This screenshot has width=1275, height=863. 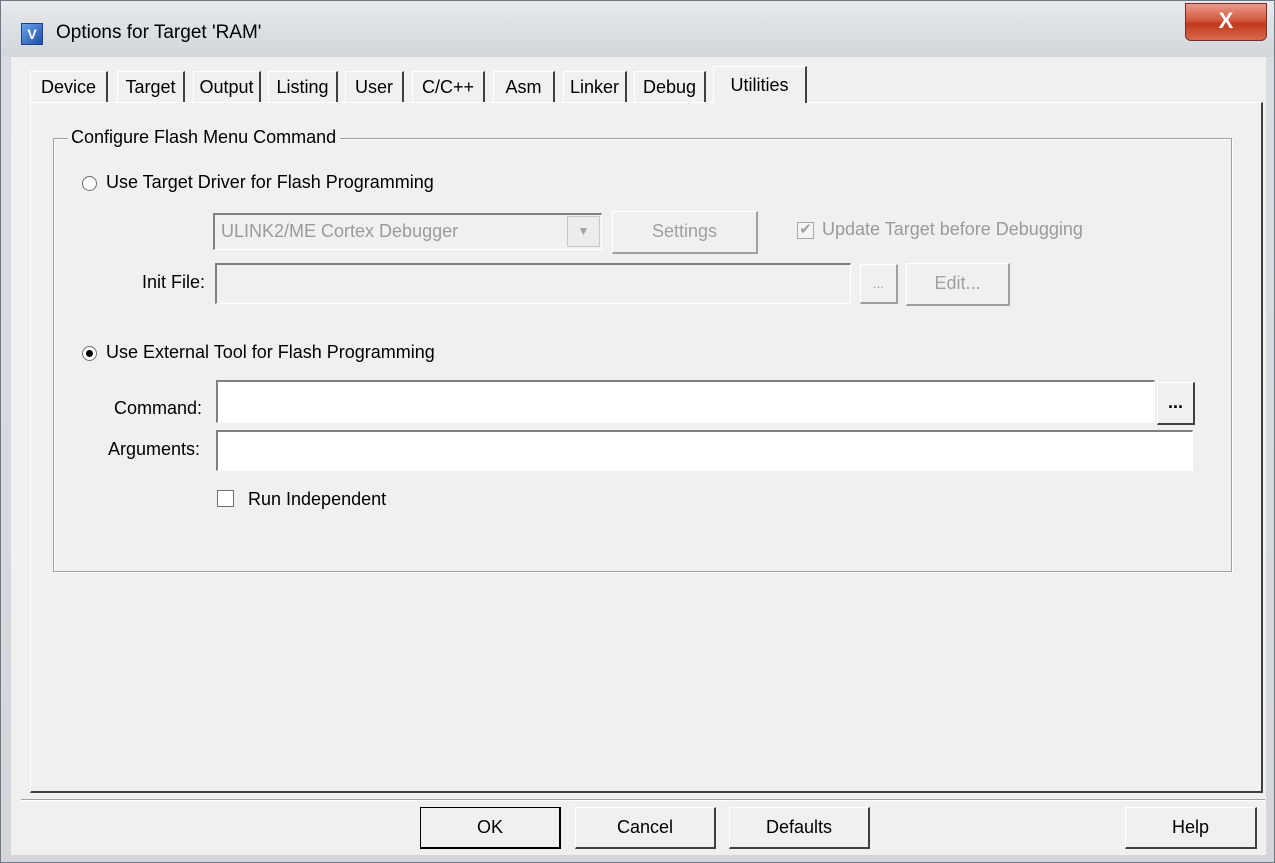 What do you see at coordinates (799, 828) in the screenshot?
I see `defaults-button: Defaults` at bounding box center [799, 828].